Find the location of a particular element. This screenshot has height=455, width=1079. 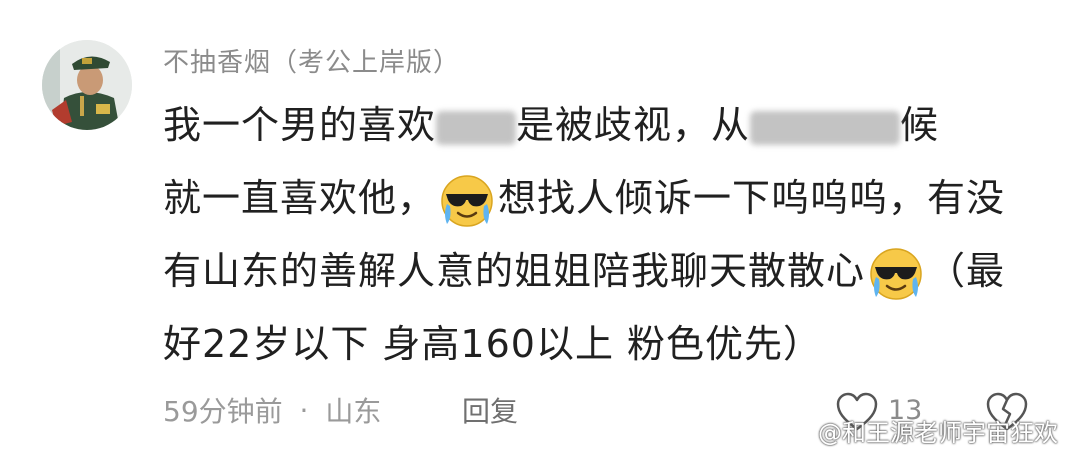

username: 不抽香烟（考公上岸版） is located at coordinates (311, 60).